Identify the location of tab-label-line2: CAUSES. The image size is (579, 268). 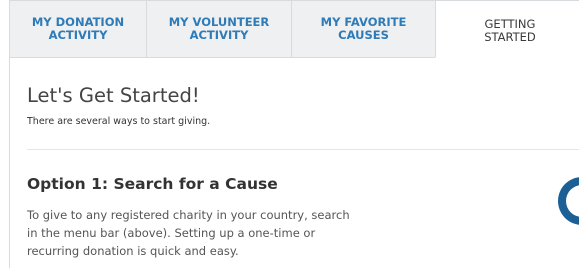
(363, 35).